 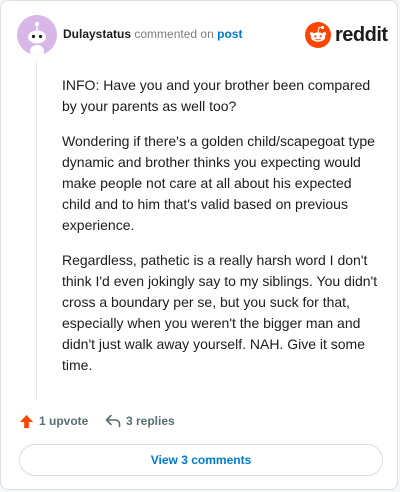 I want to click on username-link: Dulaystatus, so click(x=97, y=34).